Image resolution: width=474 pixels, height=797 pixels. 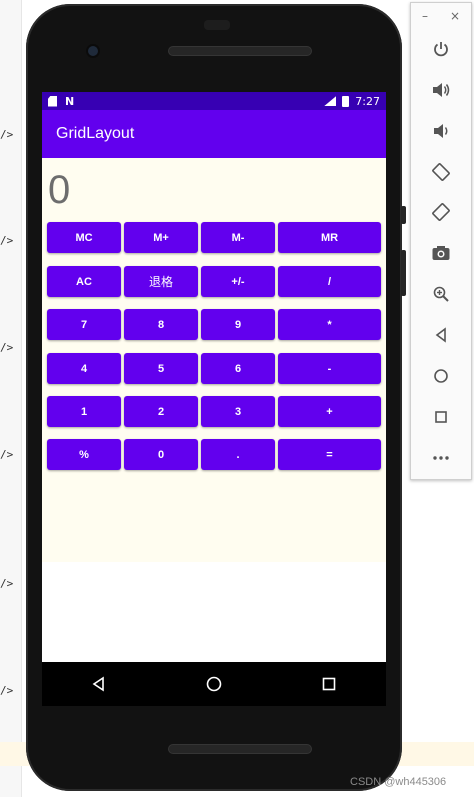 What do you see at coordinates (84, 411) in the screenshot?
I see `key-1: 1` at bounding box center [84, 411].